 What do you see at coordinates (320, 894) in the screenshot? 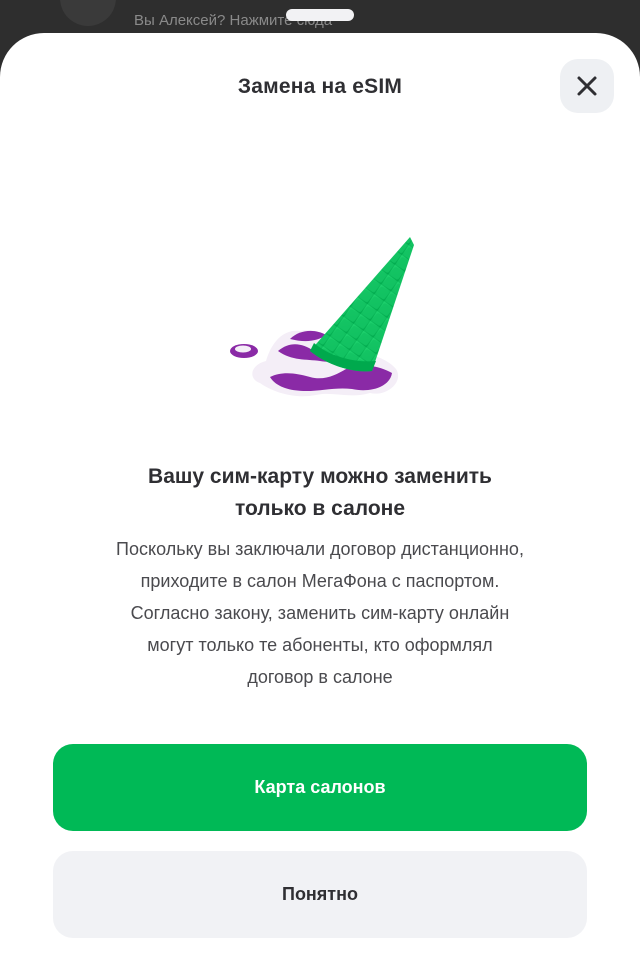
I see `got-it-button: Понятно` at bounding box center [320, 894].